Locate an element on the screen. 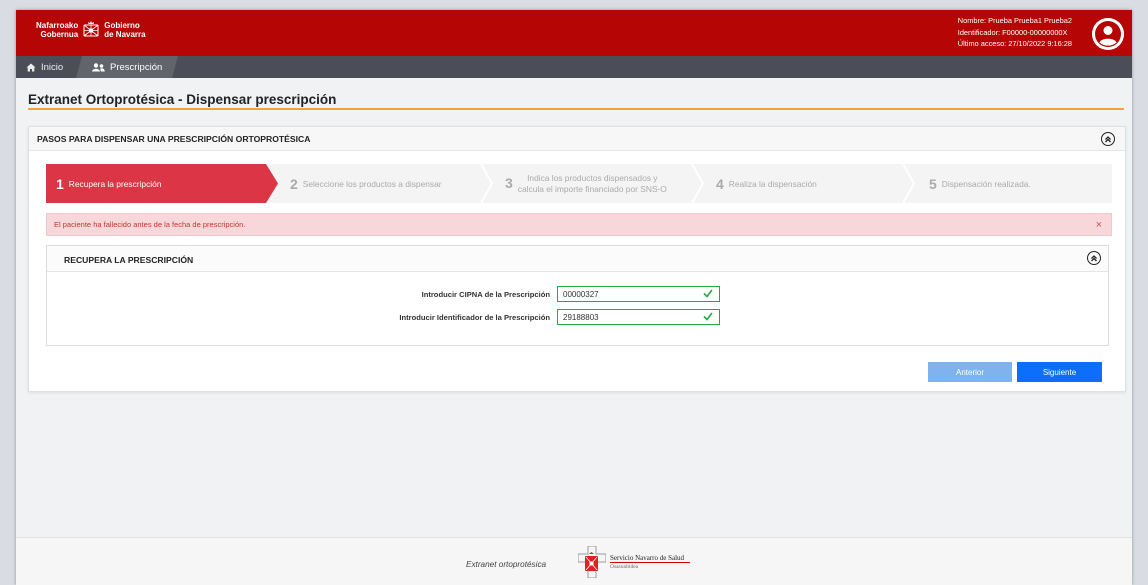 This screenshot has width=1148, height=585. identifier-input is located at coordinates (638, 317).